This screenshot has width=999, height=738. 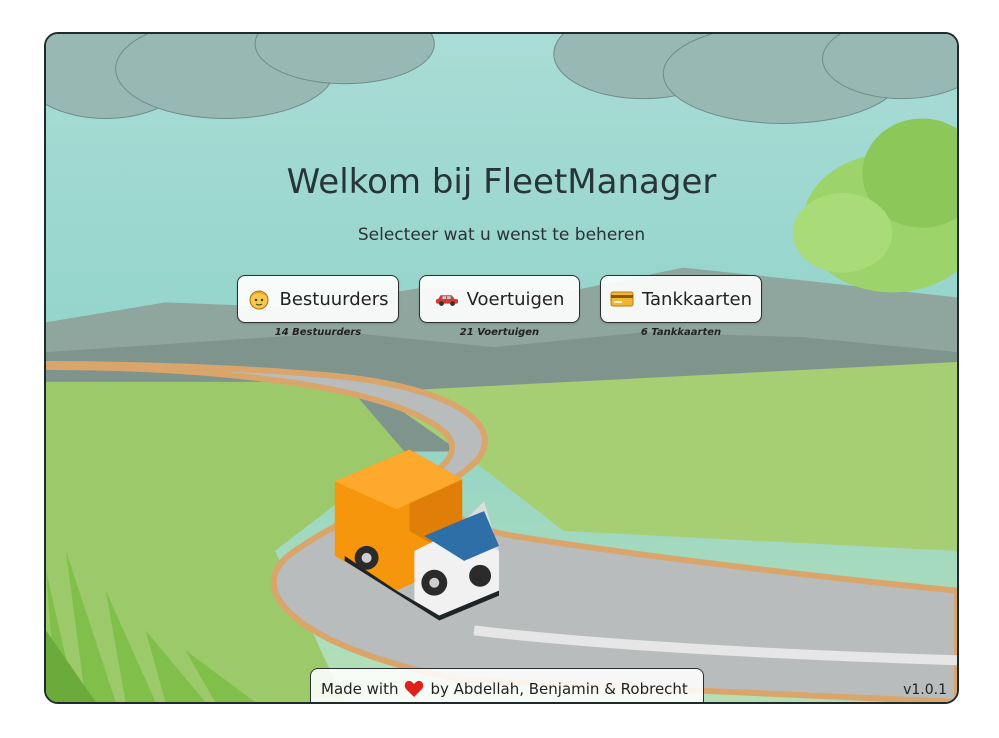 I want to click on driver-face-icon, so click(x=259, y=299).